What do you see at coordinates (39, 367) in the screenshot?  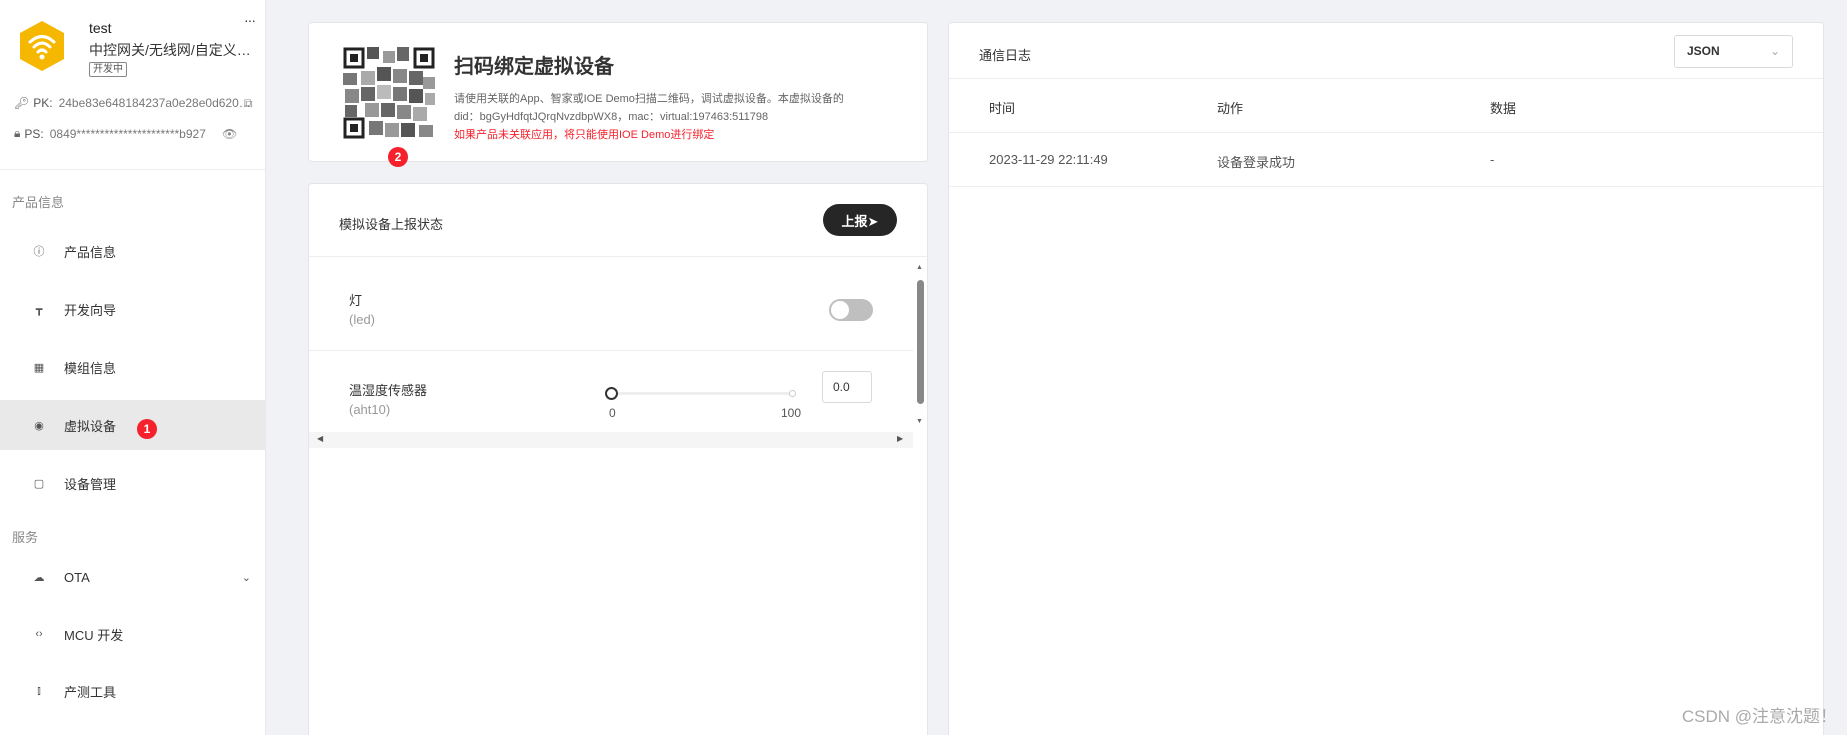 I see `grid-icon: ▦` at bounding box center [39, 367].